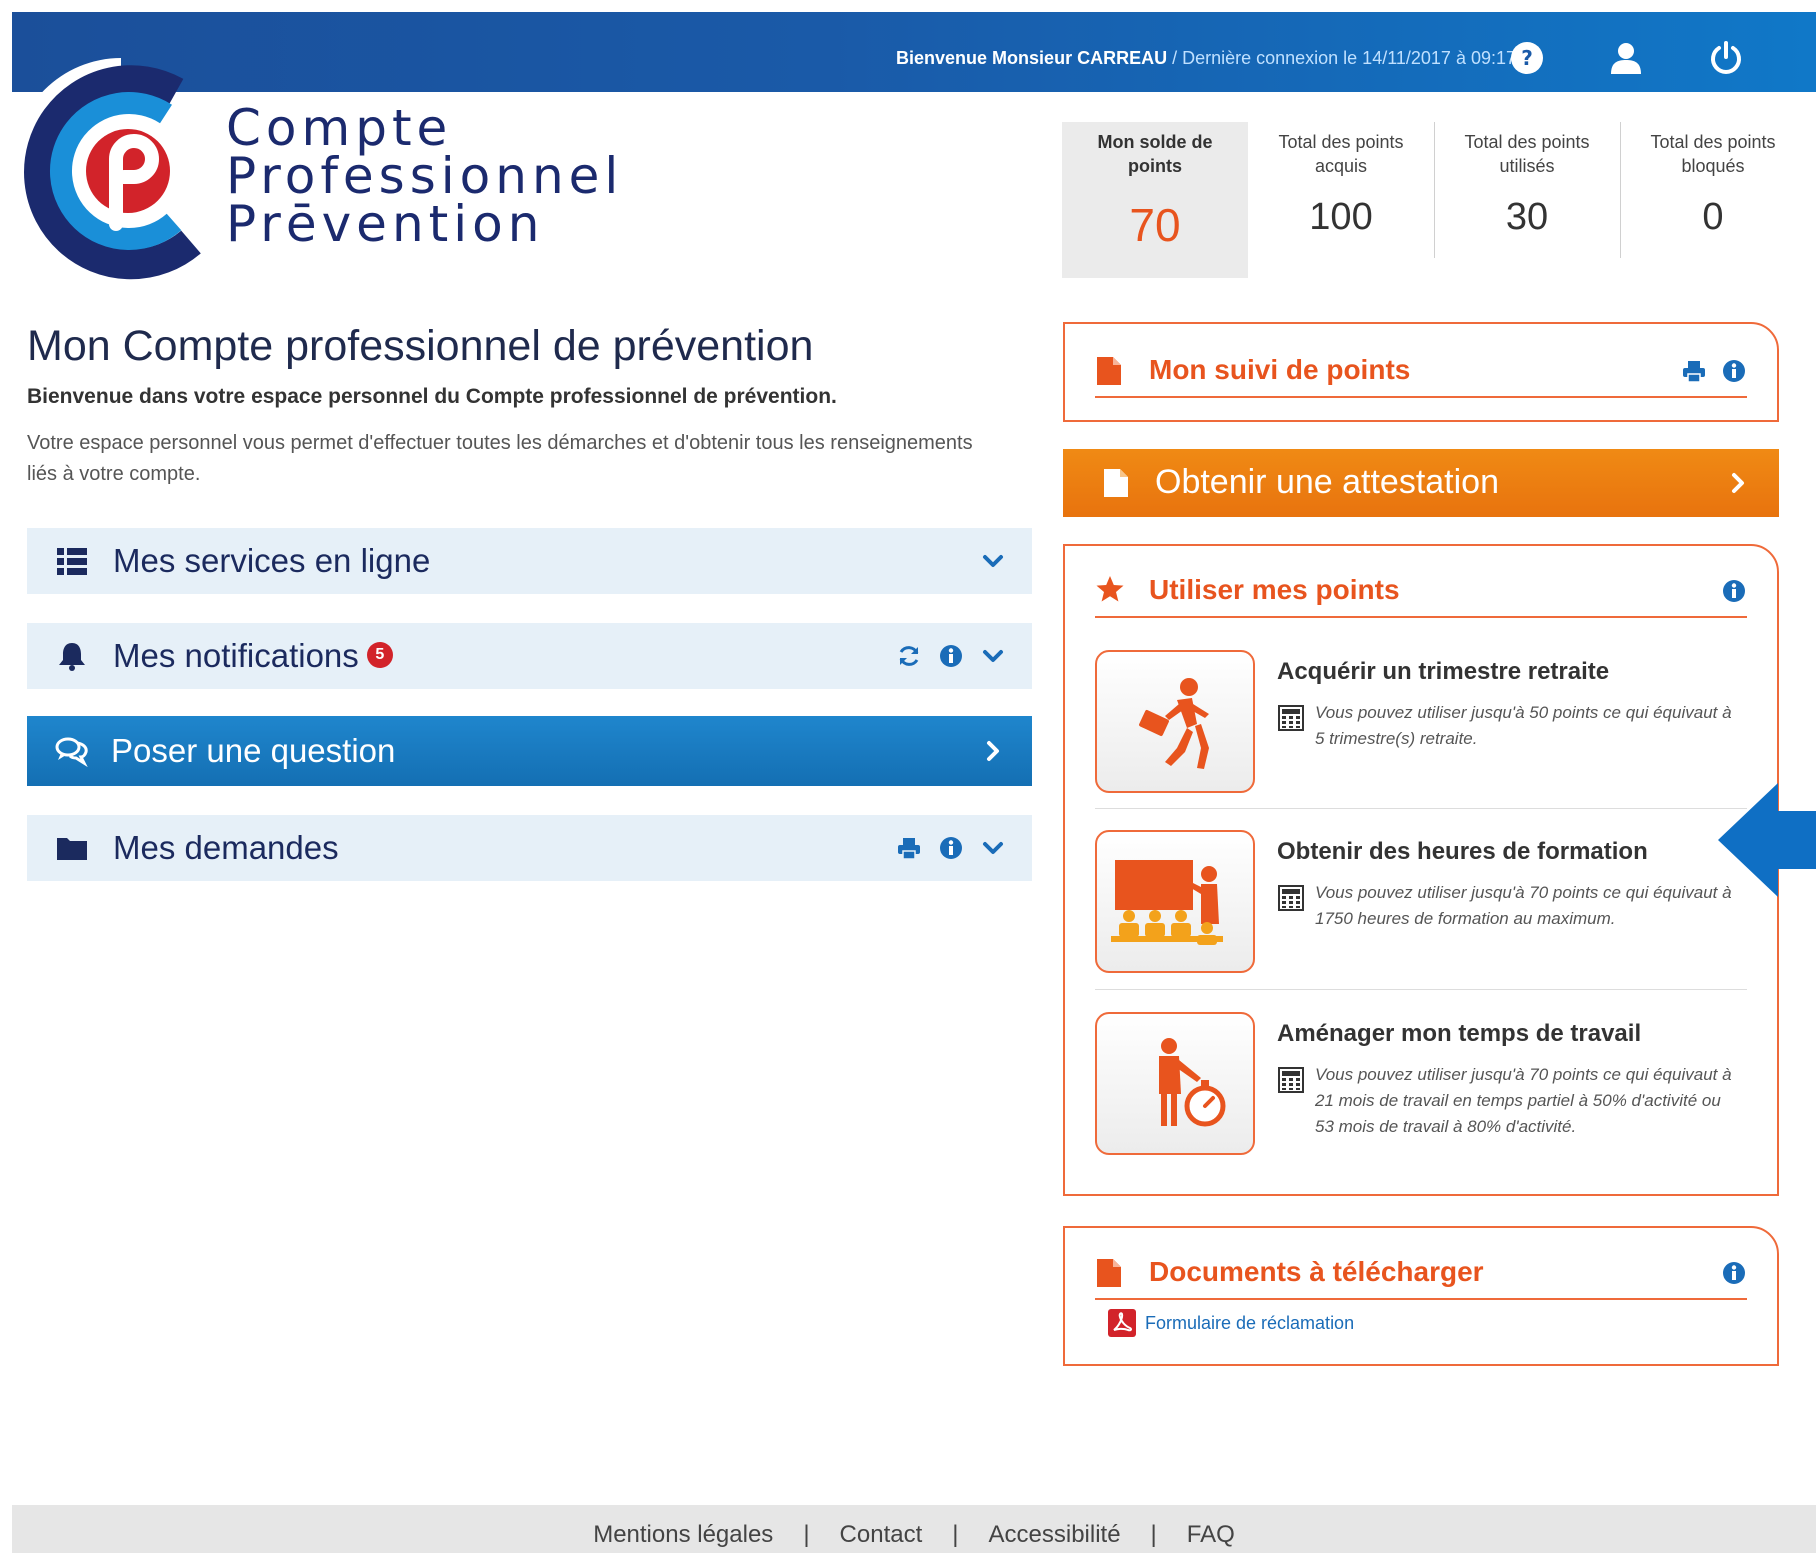 The height and width of the screenshot is (1553, 1816). What do you see at coordinates (529, 561) in the screenshot?
I see `accordion-services: Mes services en ligne` at bounding box center [529, 561].